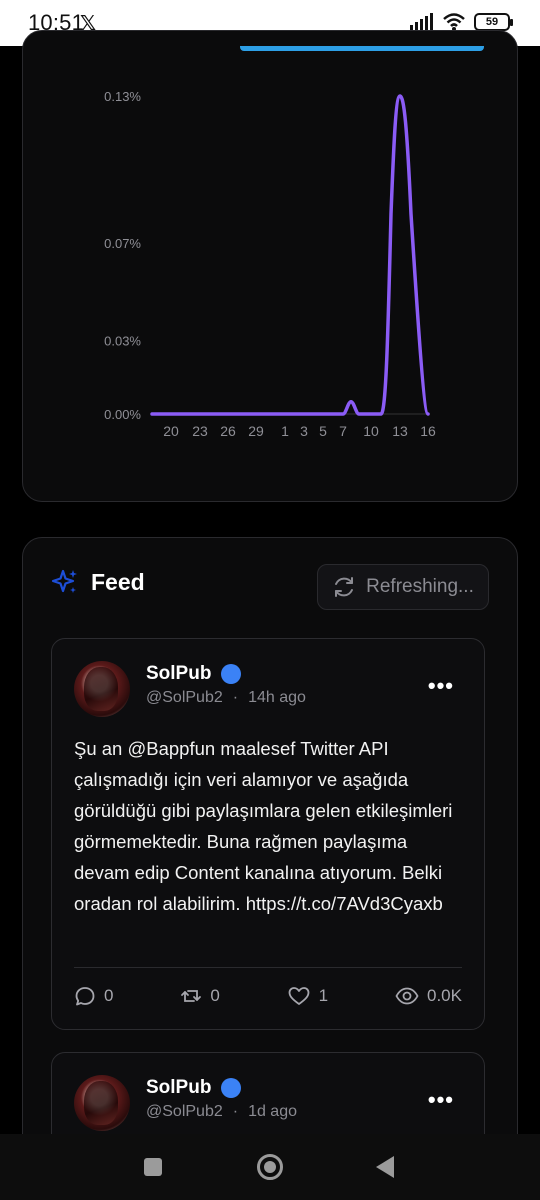 This screenshot has height=1200, width=540. What do you see at coordinates (343, 431) in the screenshot?
I see `x-tick-label: 7` at bounding box center [343, 431].